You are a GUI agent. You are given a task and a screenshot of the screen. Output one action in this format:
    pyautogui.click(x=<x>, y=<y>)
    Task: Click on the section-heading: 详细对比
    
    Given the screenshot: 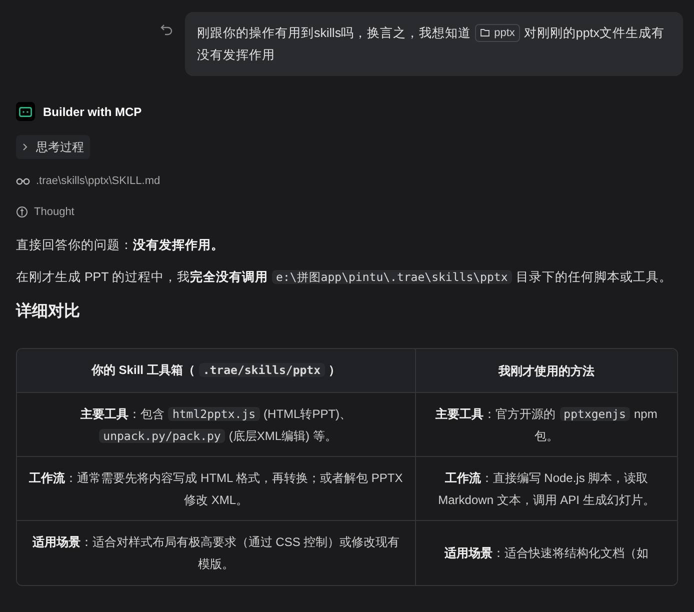 What is the action you would take?
    pyautogui.click(x=48, y=311)
    